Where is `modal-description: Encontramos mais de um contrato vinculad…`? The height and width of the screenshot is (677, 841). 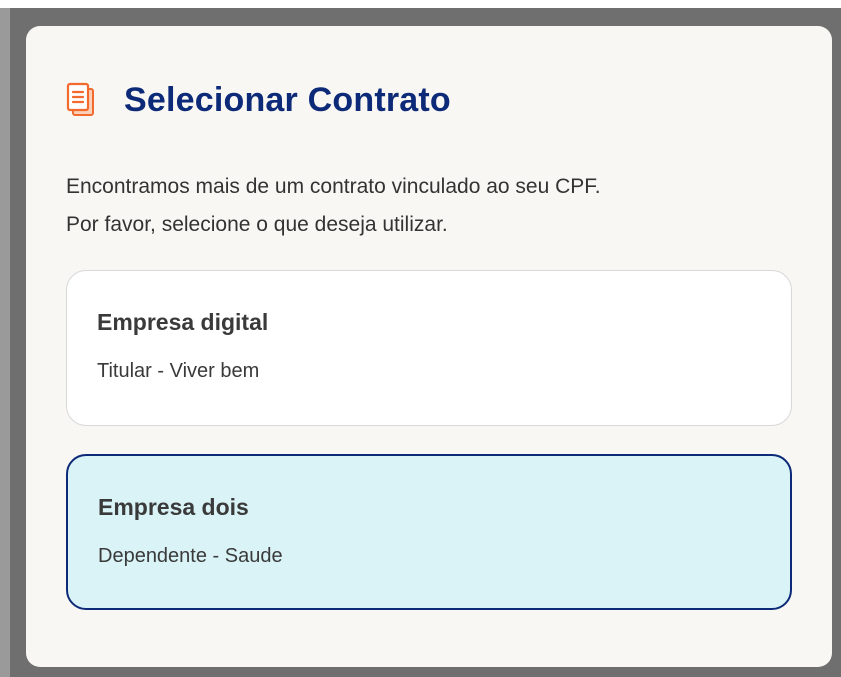 modal-description: Encontramos mais de um contrato vinculad… is located at coordinates (429, 206).